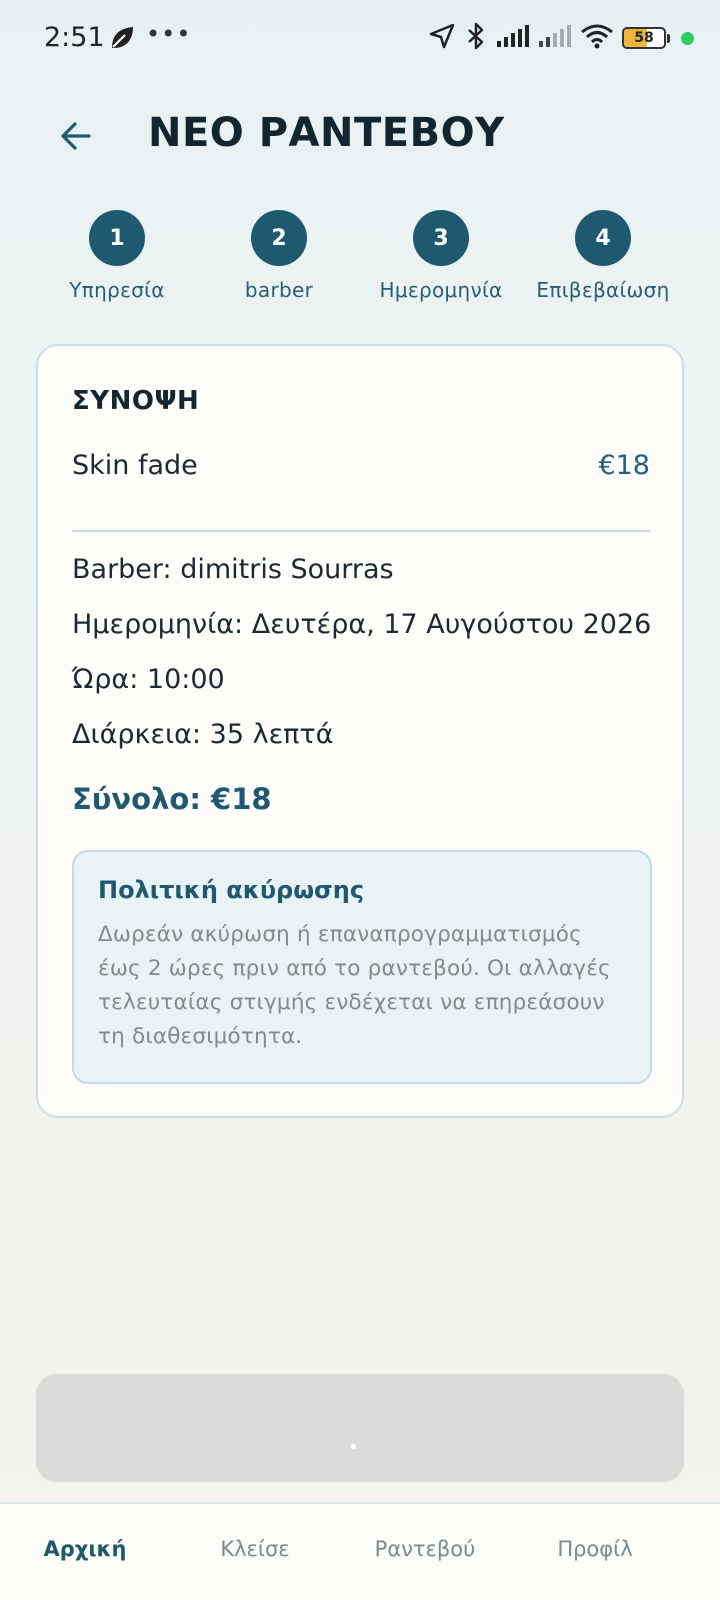  Describe the element at coordinates (624, 465) in the screenshot. I see `service-price: €18` at that location.